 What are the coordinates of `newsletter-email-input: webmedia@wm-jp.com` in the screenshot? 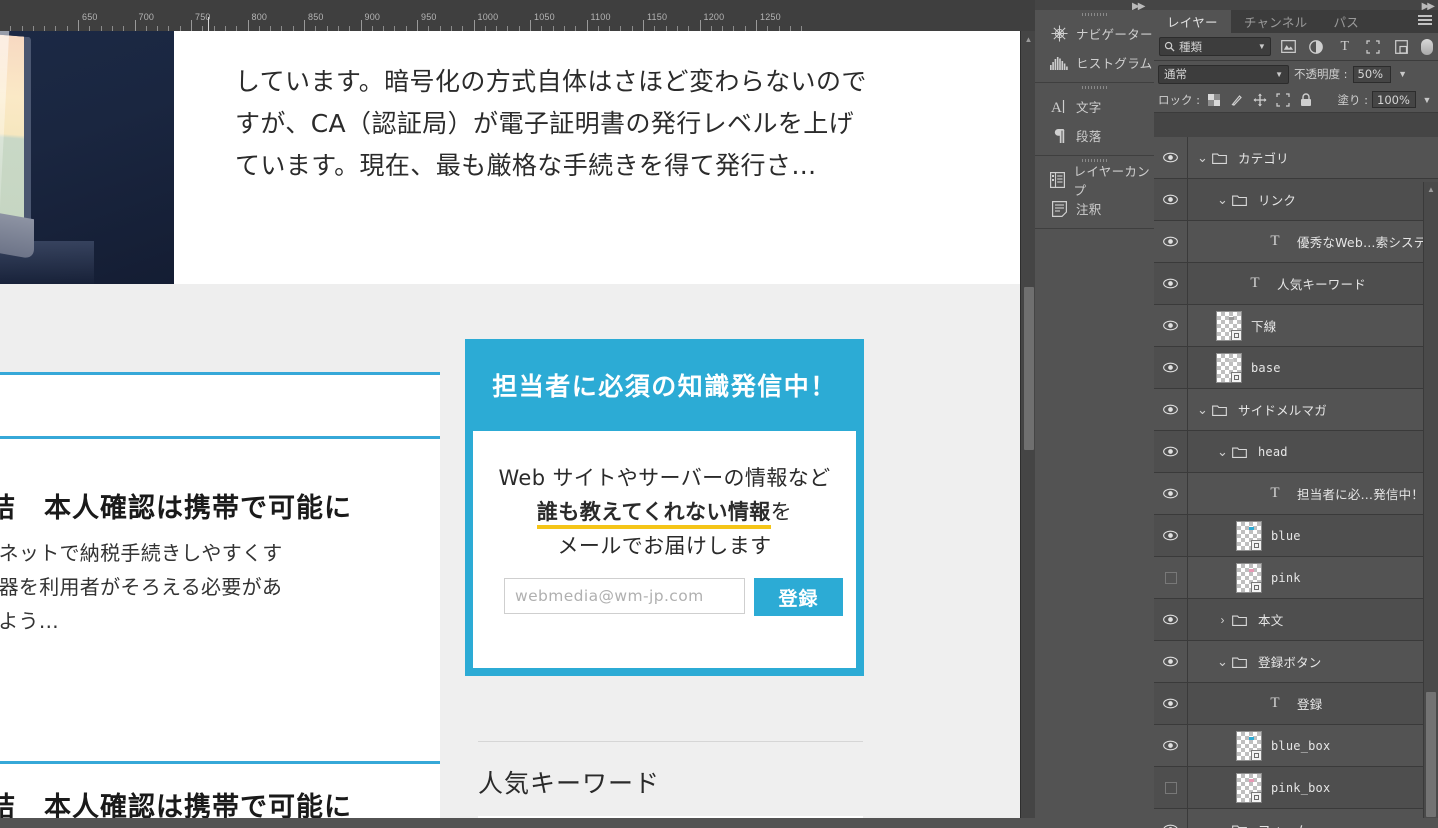 It's located at (624, 596).